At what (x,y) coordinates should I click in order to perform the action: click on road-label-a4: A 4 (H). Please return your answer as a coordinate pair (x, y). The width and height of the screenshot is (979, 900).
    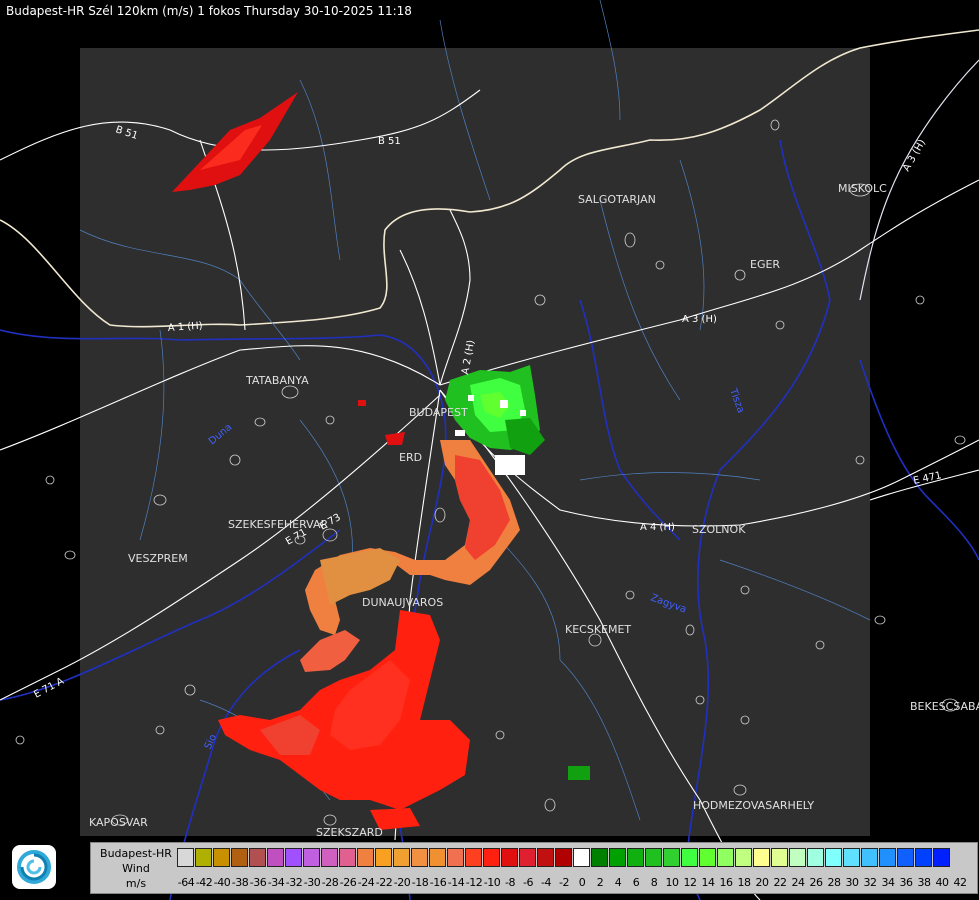
    Looking at the image, I should click on (657, 527).